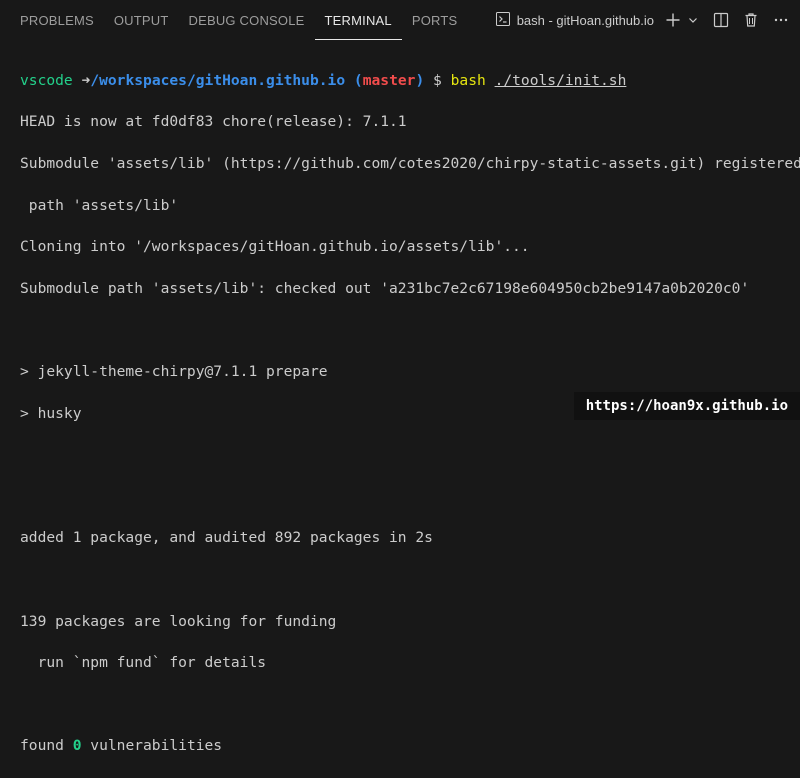  I want to click on tab-label: DEBUG CONSOLE, so click(246, 20).